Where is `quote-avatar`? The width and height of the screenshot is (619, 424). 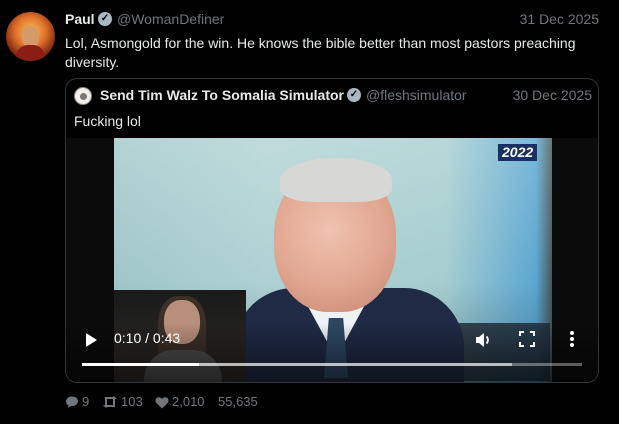 quote-avatar is located at coordinates (83, 96).